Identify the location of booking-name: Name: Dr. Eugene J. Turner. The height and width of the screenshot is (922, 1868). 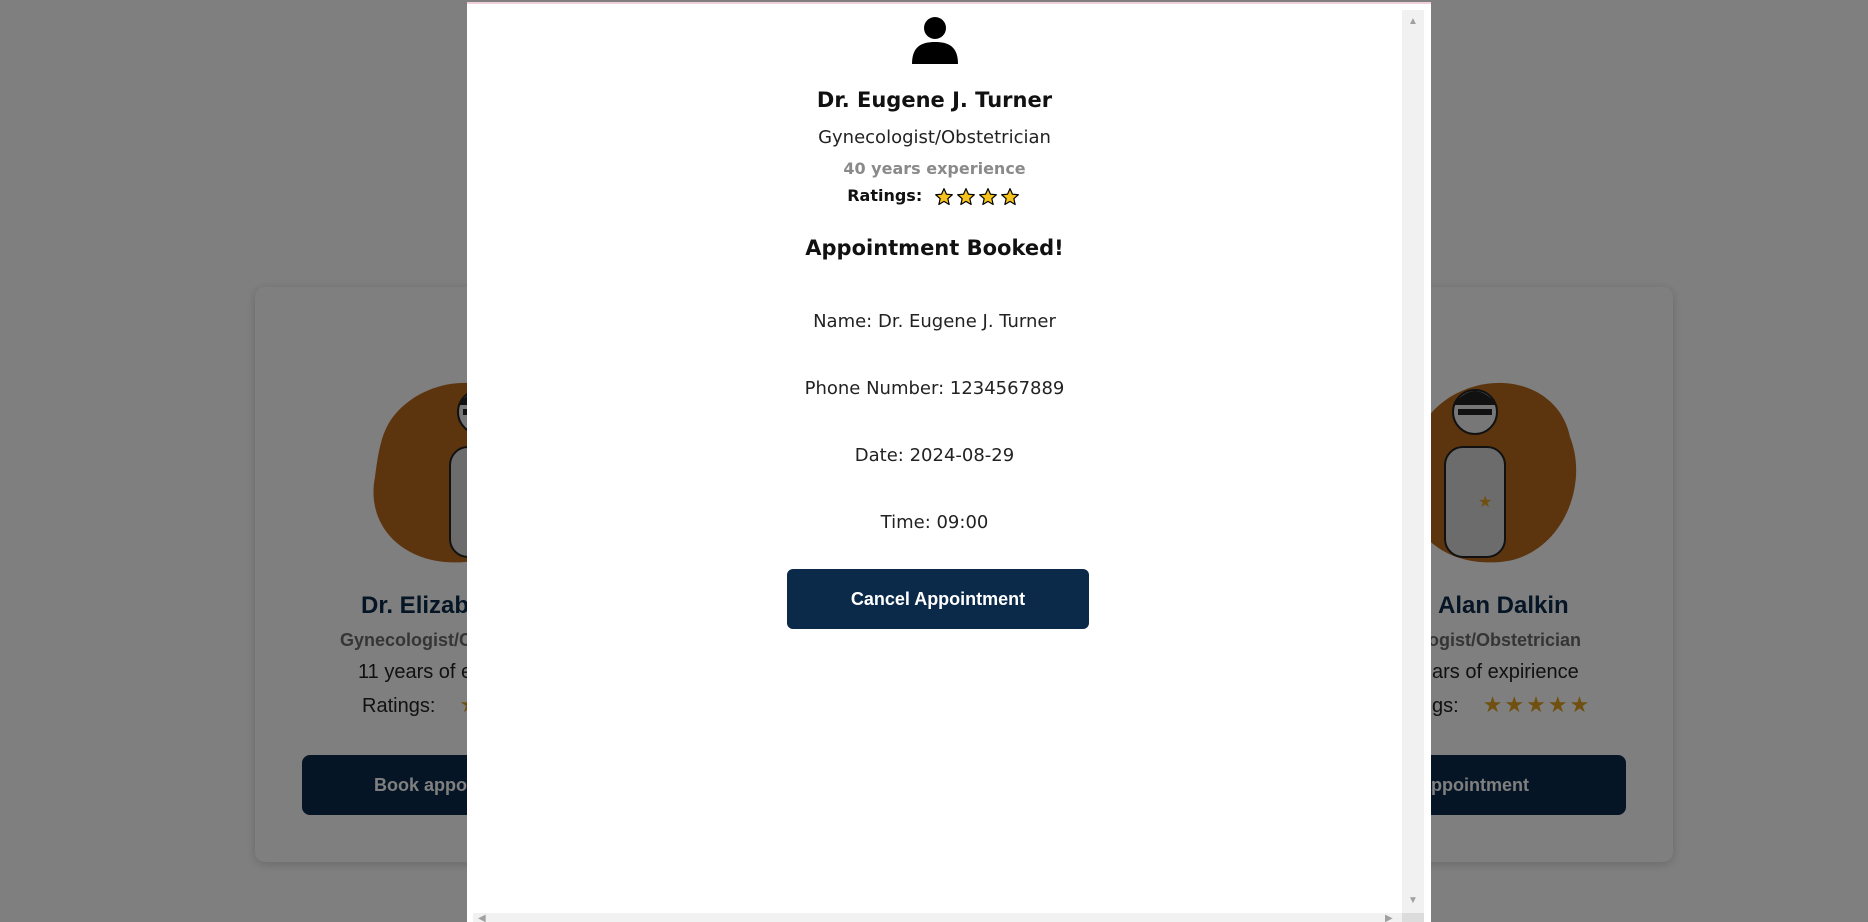
(934, 321).